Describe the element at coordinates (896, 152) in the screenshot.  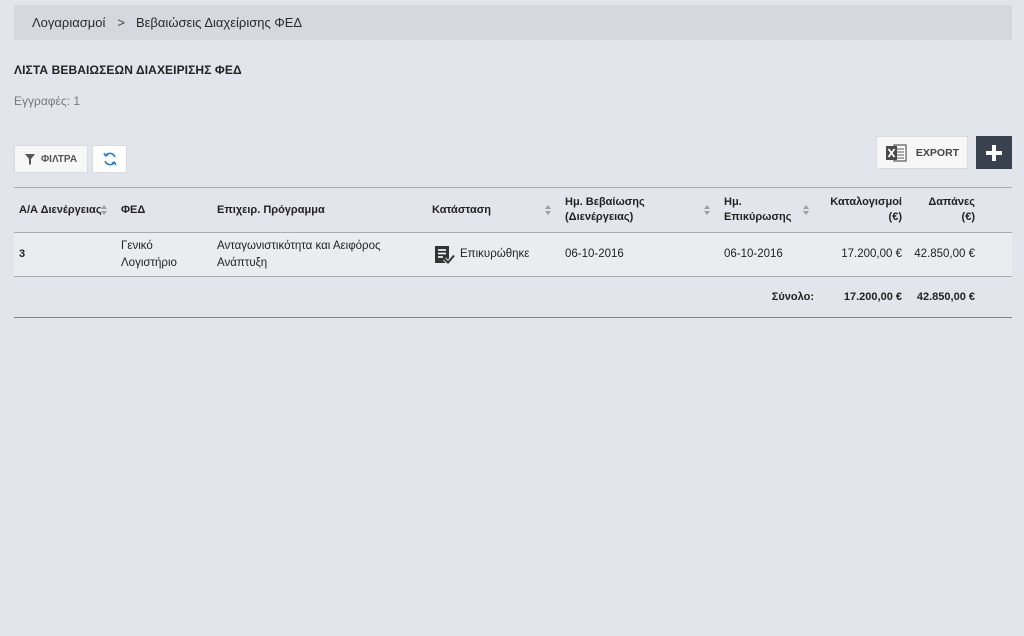
I see `excel-icon` at that location.